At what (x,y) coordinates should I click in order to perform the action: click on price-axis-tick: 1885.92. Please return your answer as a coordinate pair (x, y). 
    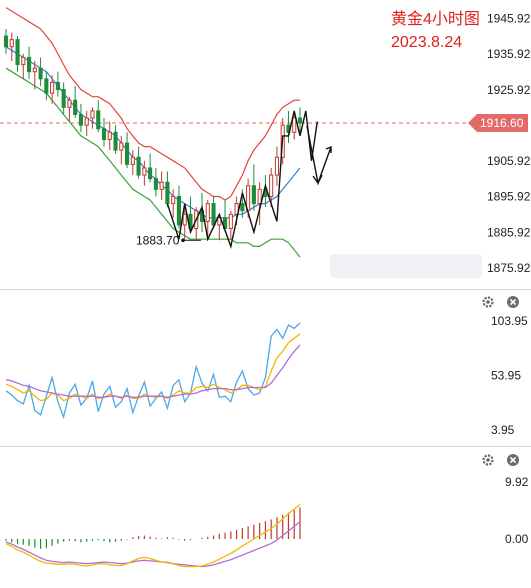
    Looking at the image, I should click on (509, 232).